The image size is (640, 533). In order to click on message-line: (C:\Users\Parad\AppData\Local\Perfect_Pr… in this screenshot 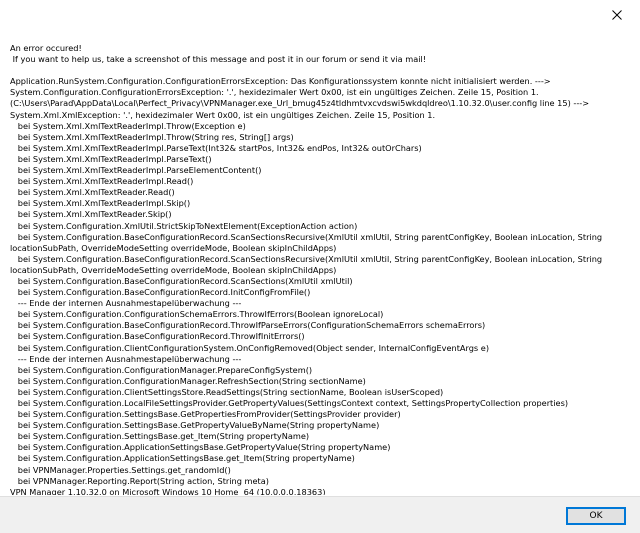, I will do `click(300, 103)`.